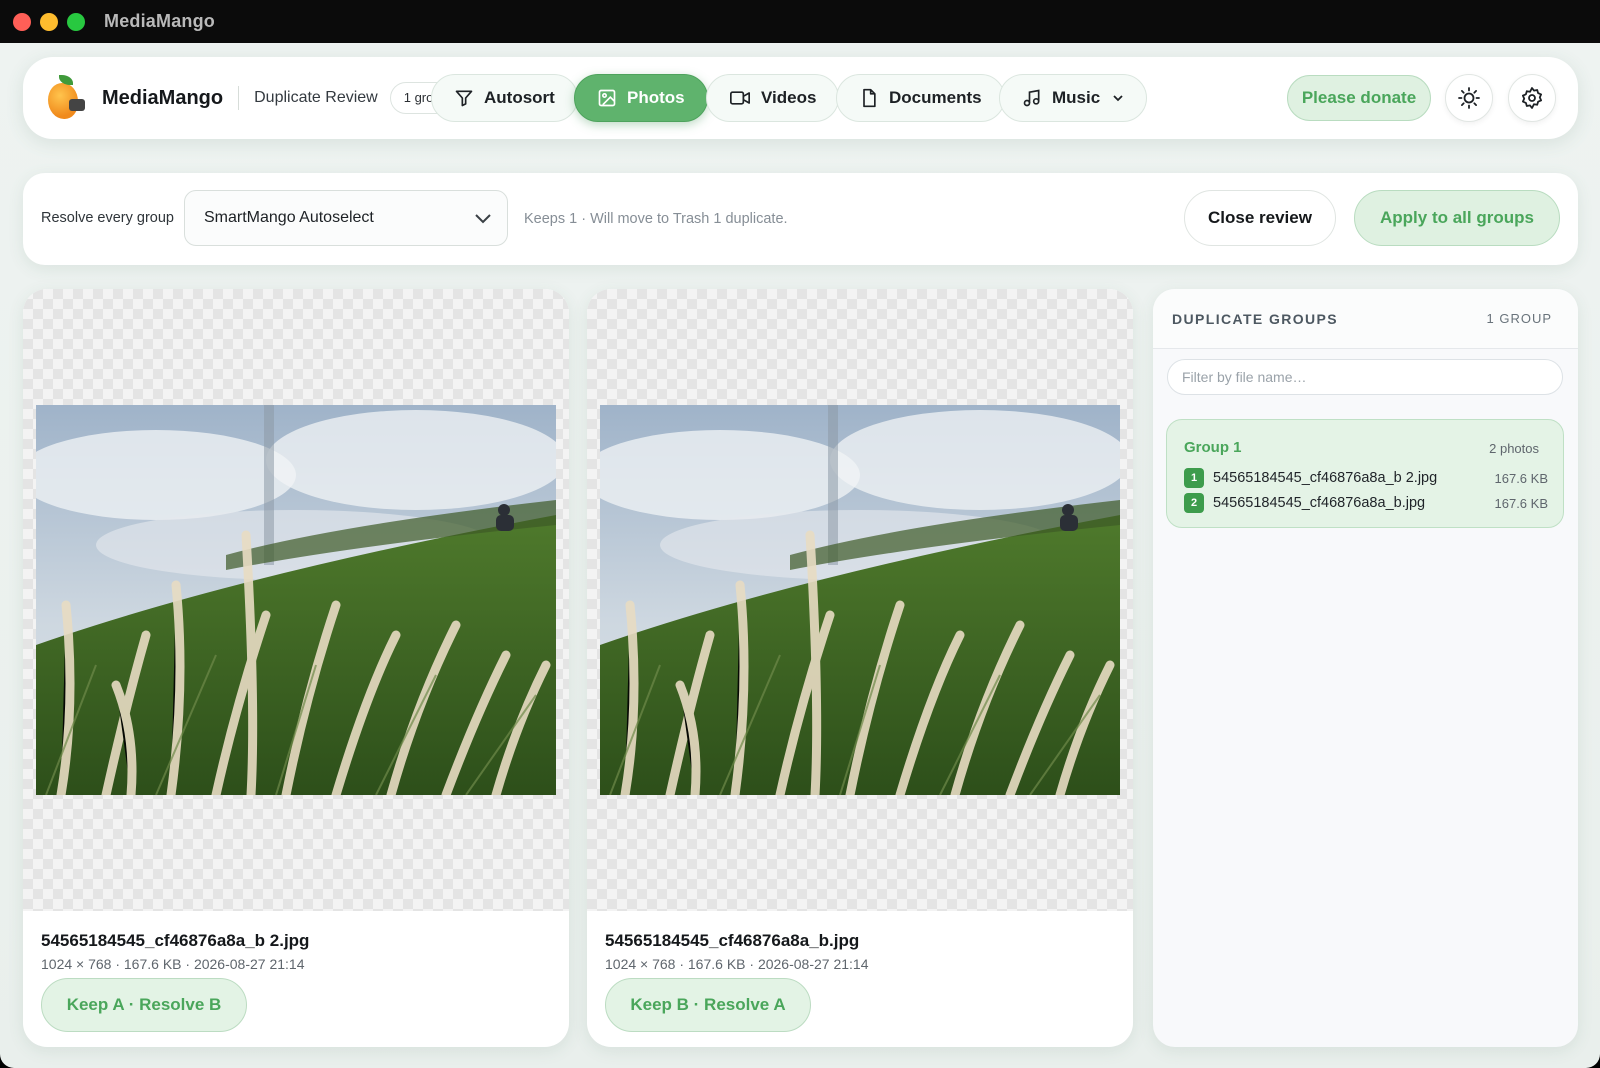  What do you see at coordinates (732, 940) in the screenshot?
I see `file-name: 54565184545_cf46876a8a_b.jpg` at bounding box center [732, 940].